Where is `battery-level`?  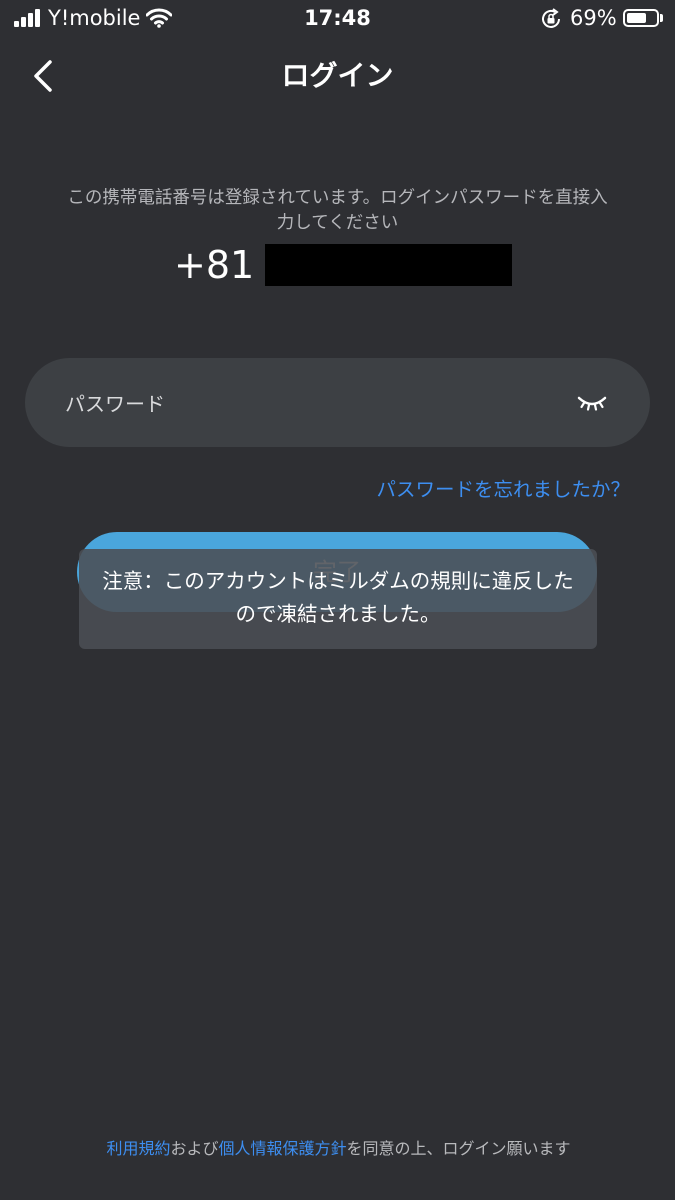
battery-level is located at coordinates (636, 18).